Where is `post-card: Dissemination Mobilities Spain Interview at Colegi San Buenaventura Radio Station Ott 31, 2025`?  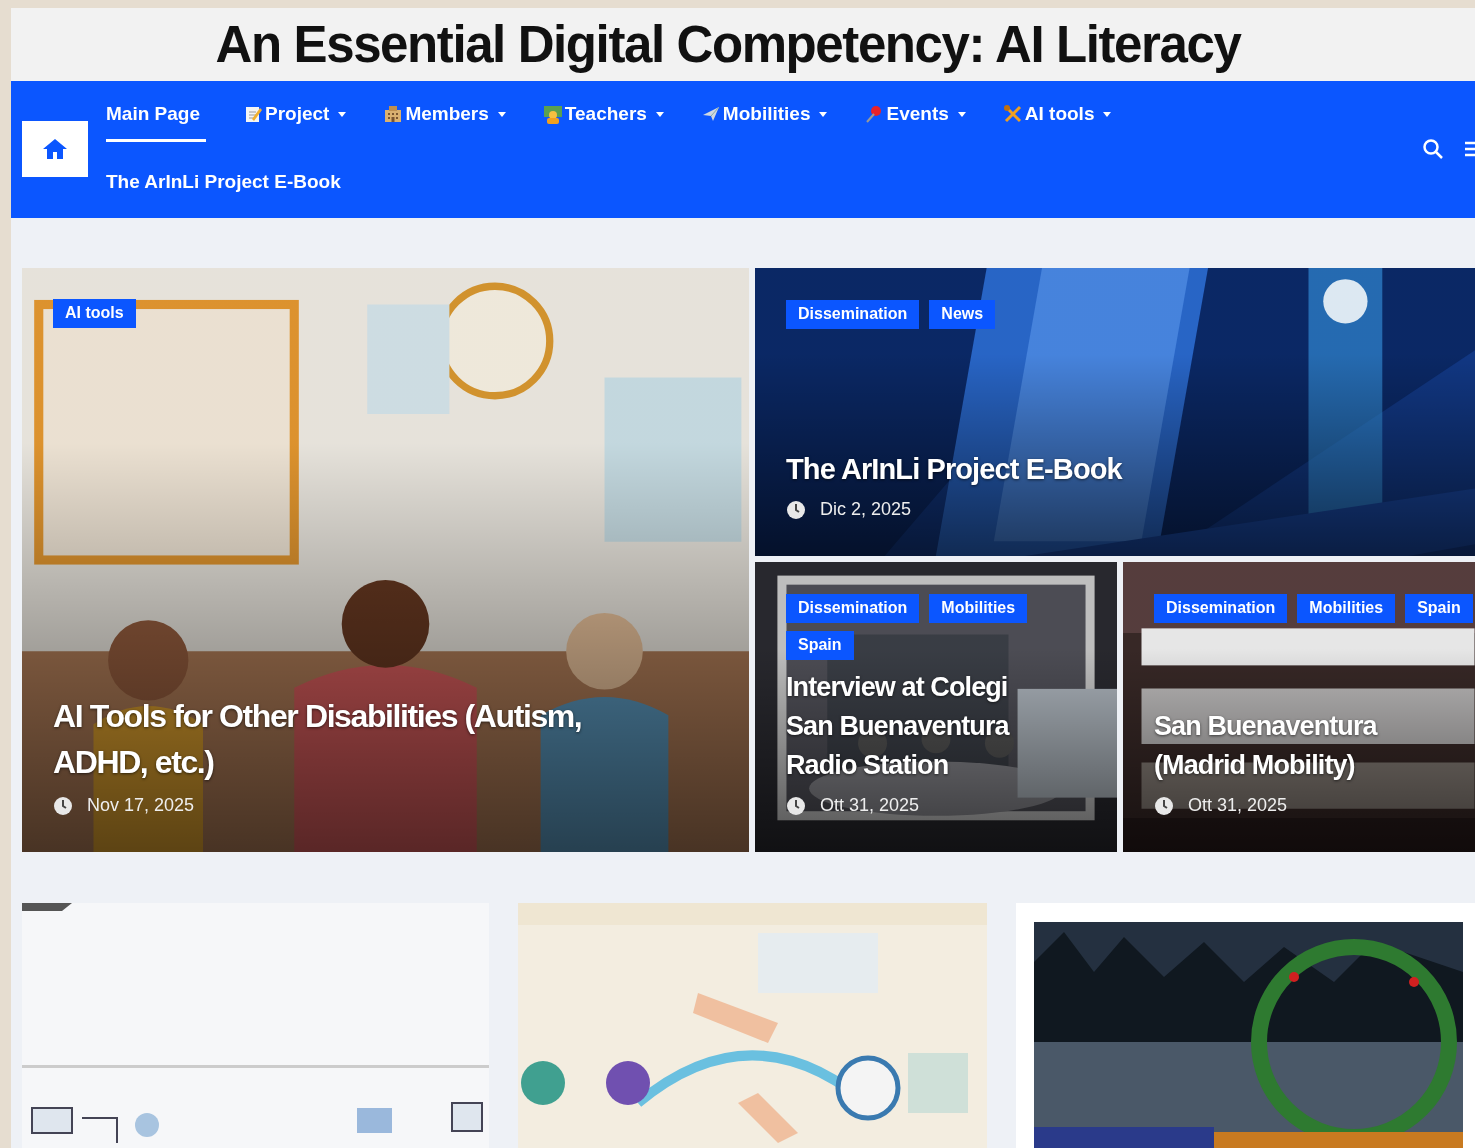 post-card: Dissemination Mobilities Spain Interview at Colegi San Buenaventura Radio Station Ott 31, 2025 is located at coordinates (936, 707).